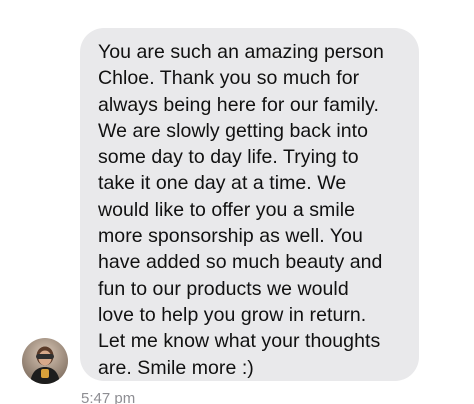  I want to click on message-timestamp: 5:47 pm, so click(108, 397).